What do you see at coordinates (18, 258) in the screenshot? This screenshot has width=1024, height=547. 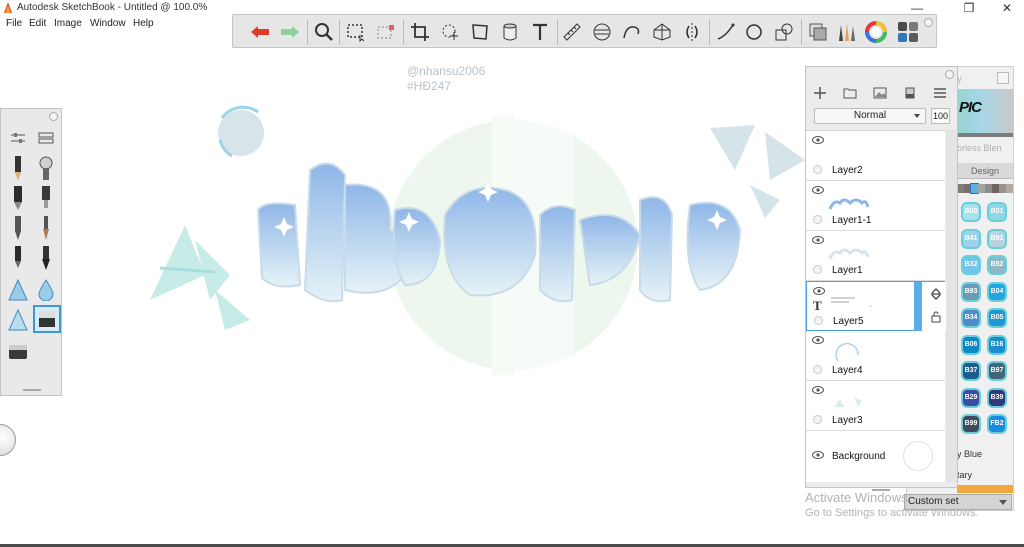 I see `ink-pen-icon` at bounding box center [18, 258].